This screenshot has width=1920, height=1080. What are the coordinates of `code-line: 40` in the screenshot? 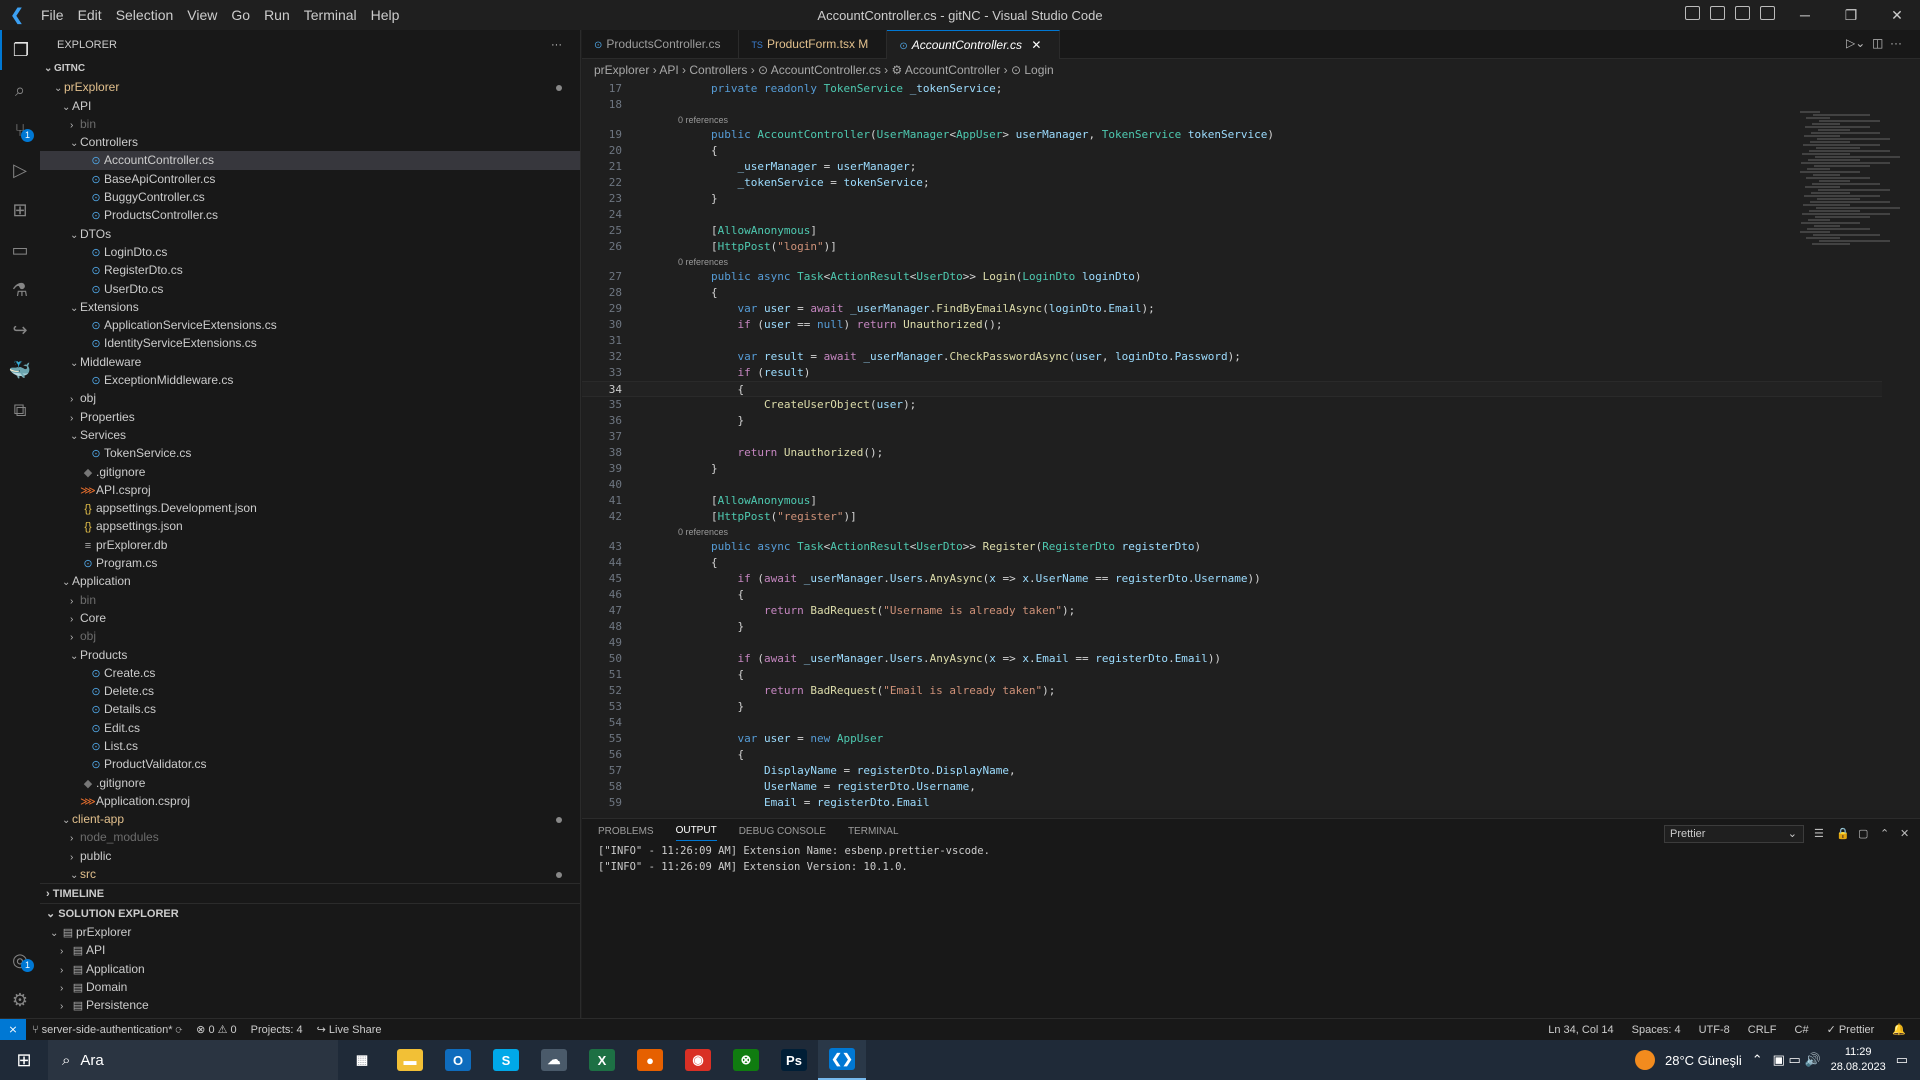 It's located at (1232, 485).